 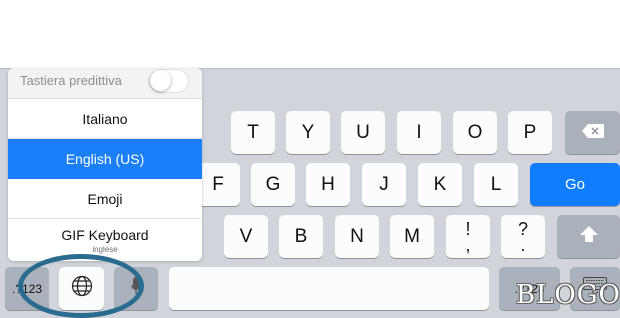 I want to click on key-f: F, so click(x=218, y=184).